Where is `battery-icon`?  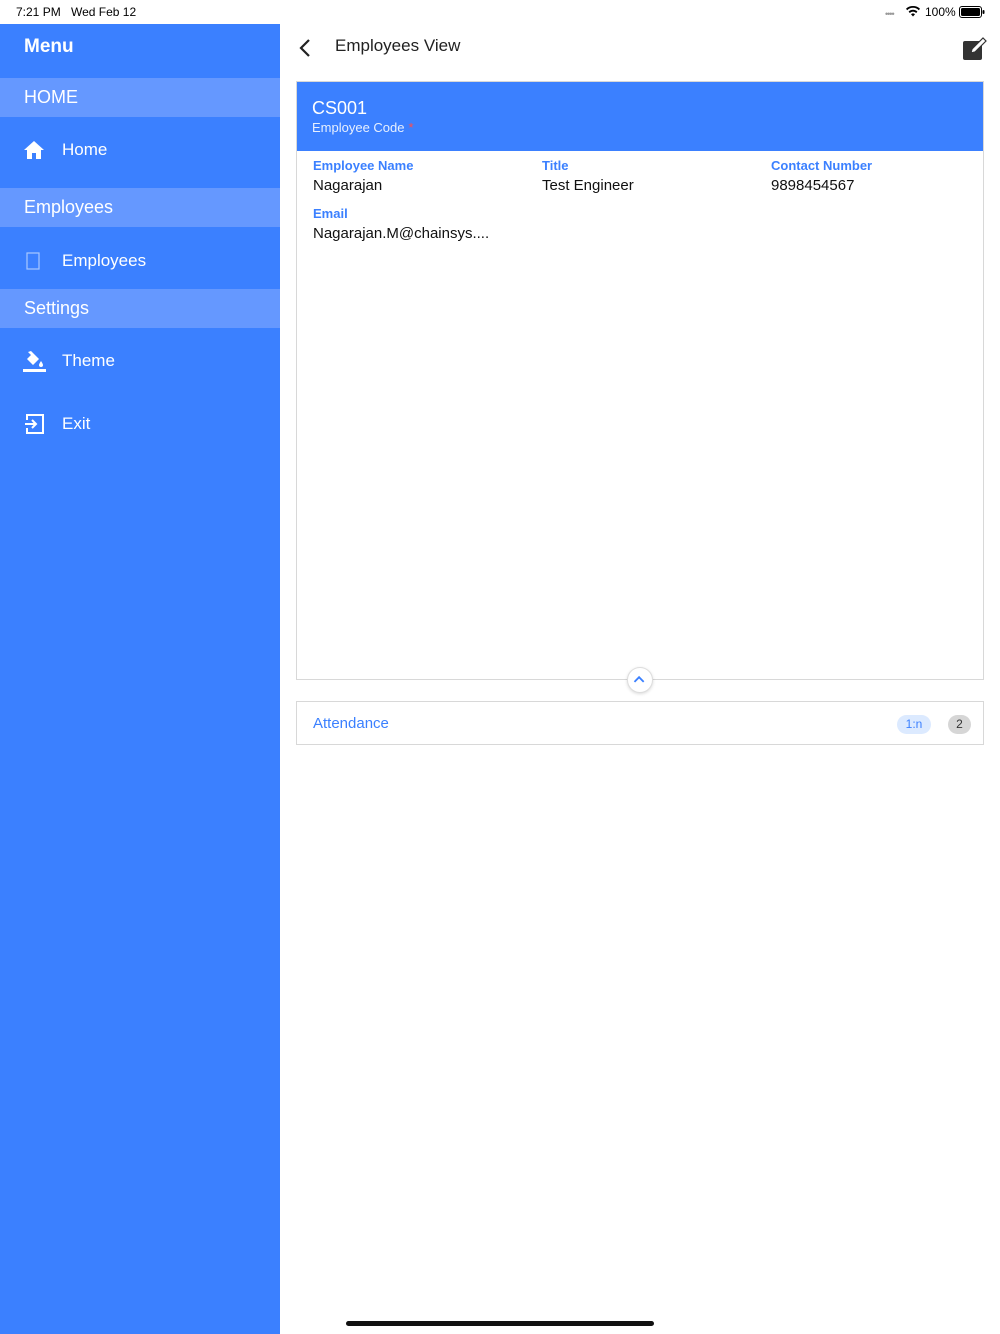 battery-icon is located at coordinates (972, 12).